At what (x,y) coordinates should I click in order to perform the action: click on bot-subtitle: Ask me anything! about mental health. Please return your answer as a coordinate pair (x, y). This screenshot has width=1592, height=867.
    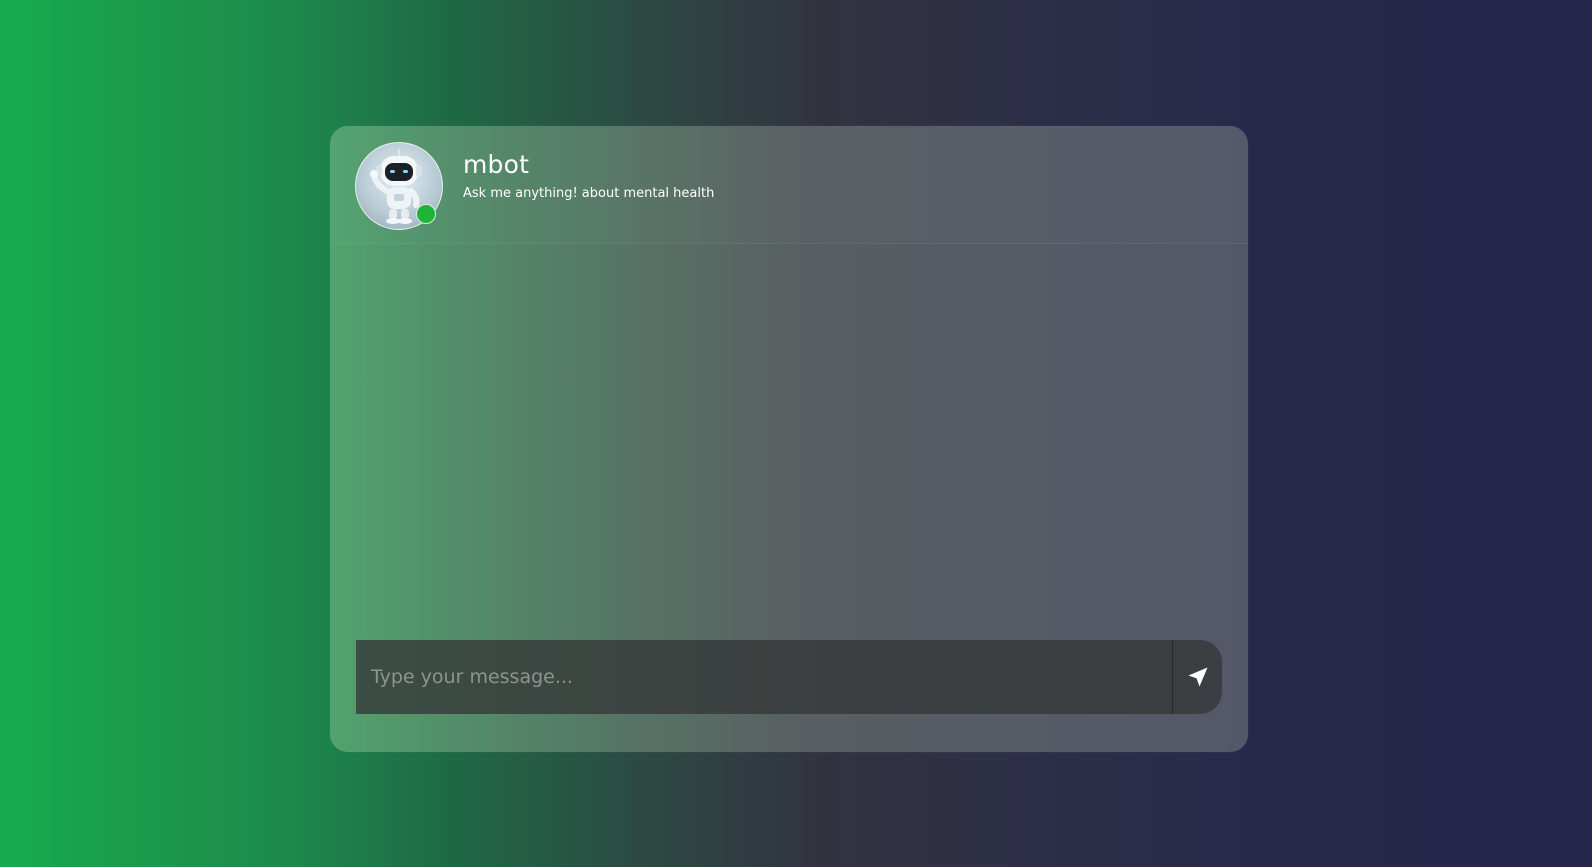
    Looking at the image, I should click on (589, 193).